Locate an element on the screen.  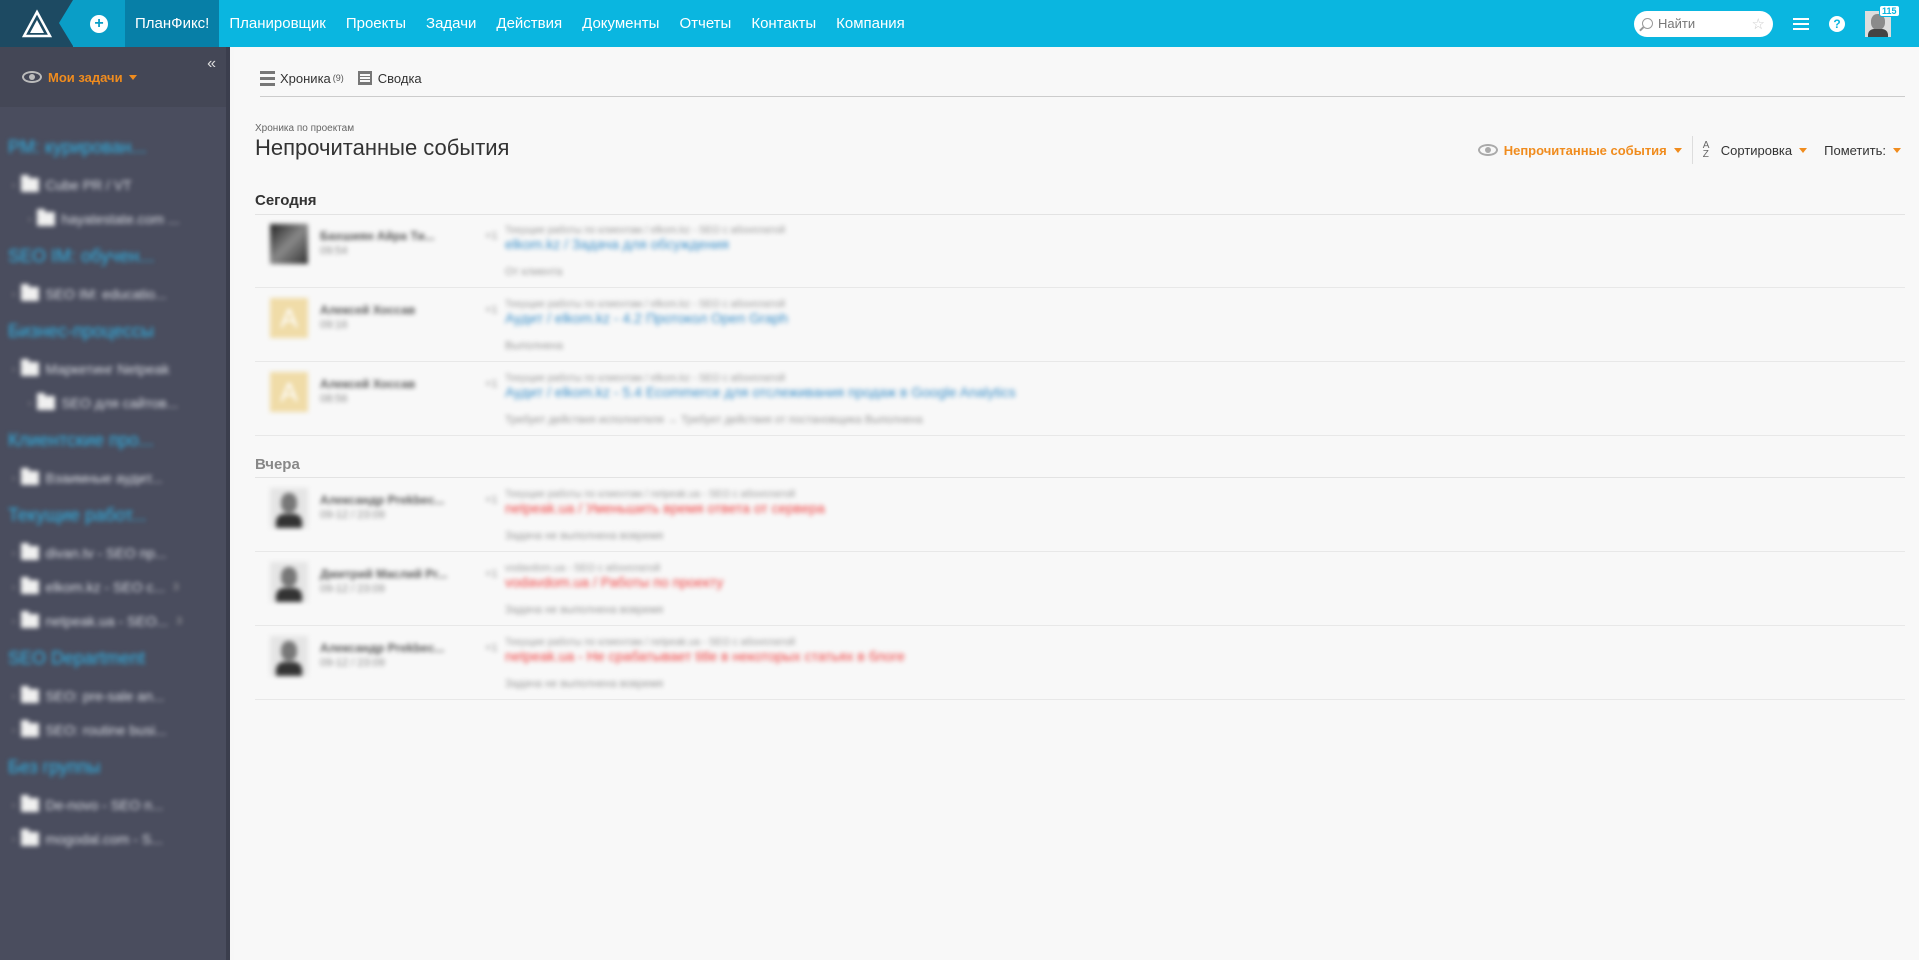
event-note: От клиента is located at coordinates (534, 272).